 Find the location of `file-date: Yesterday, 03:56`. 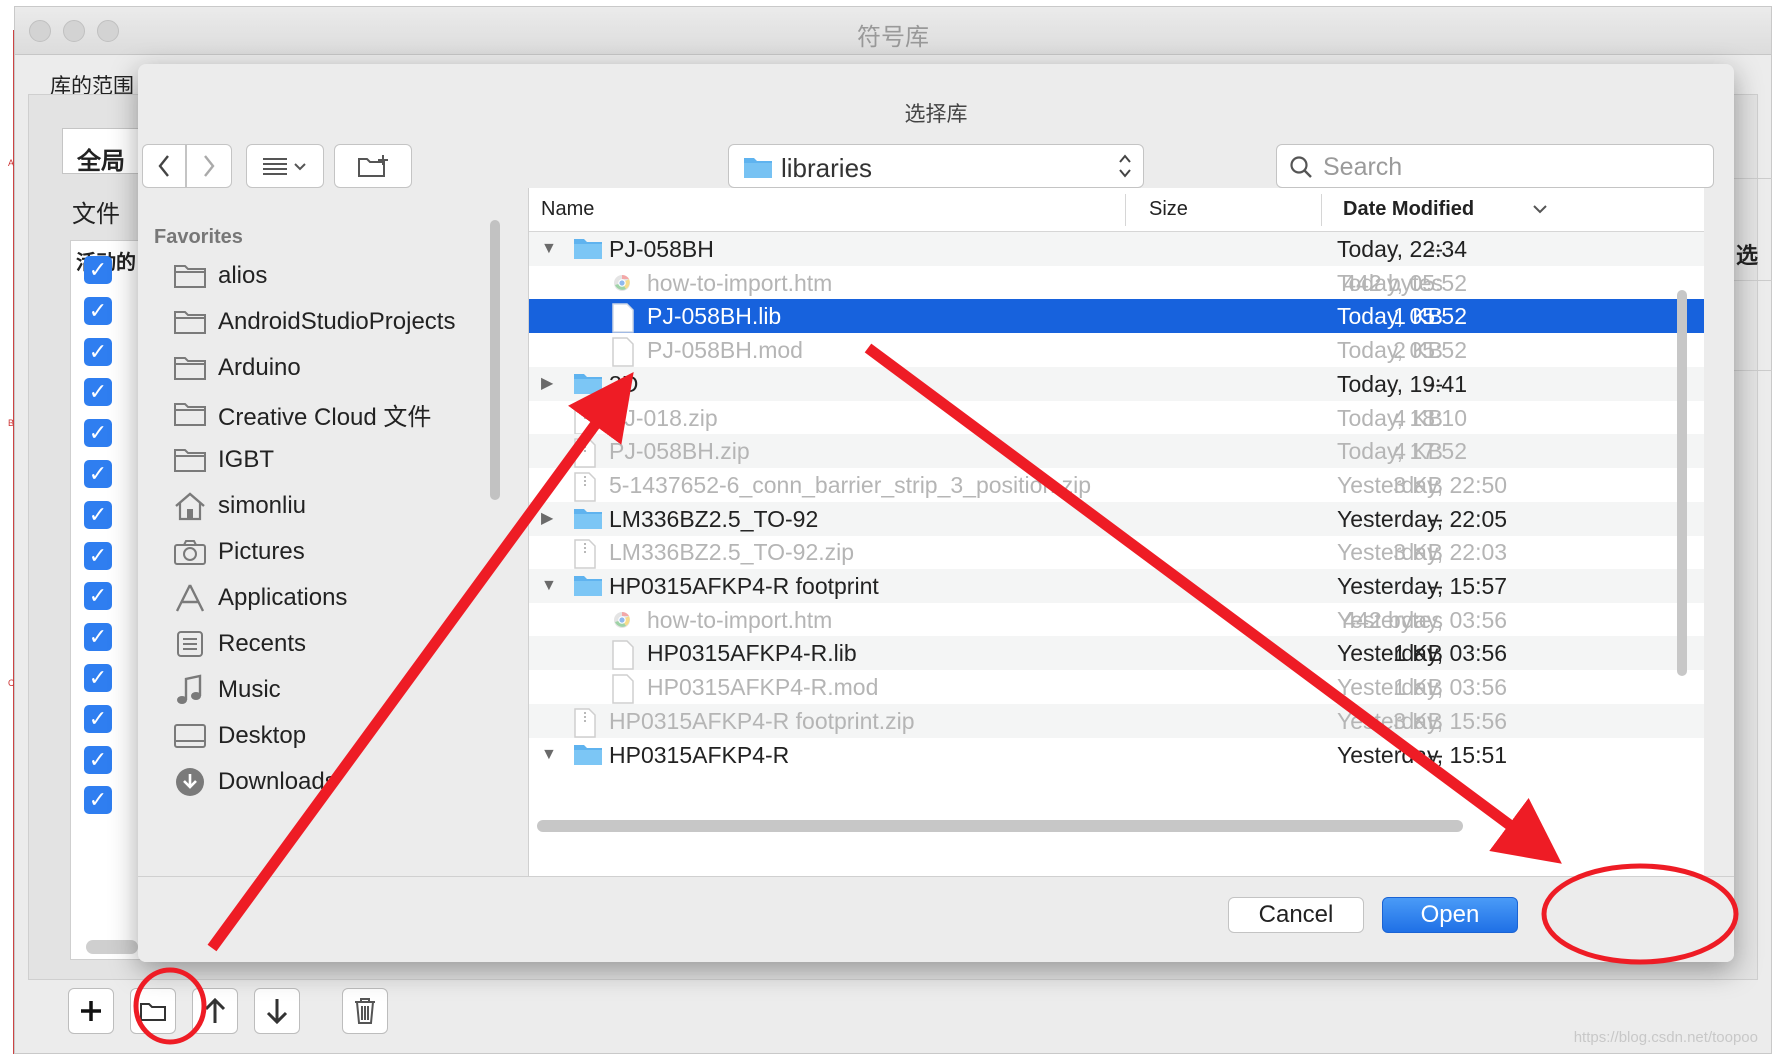

file-date: Yesterday, 03:56 is located at coordinates (1422, 619).